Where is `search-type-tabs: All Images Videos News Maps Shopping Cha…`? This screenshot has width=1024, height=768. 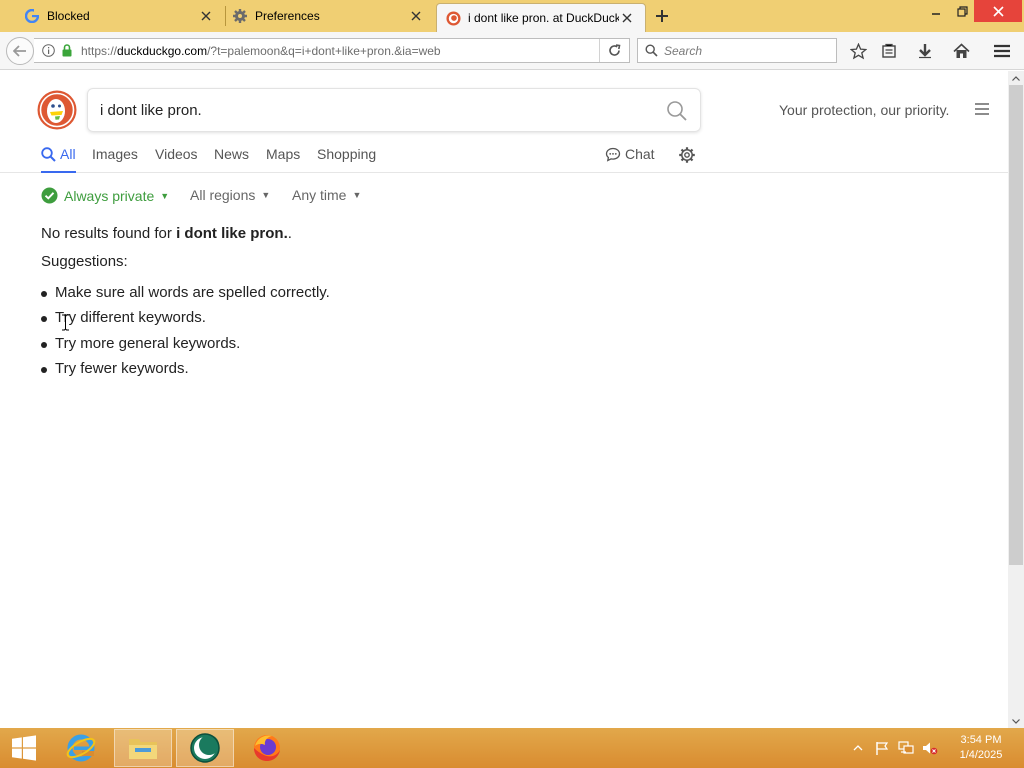 search-type-tabs: All Images Videos News Maps Shopping Cha… is located at coordinates (504, 158).